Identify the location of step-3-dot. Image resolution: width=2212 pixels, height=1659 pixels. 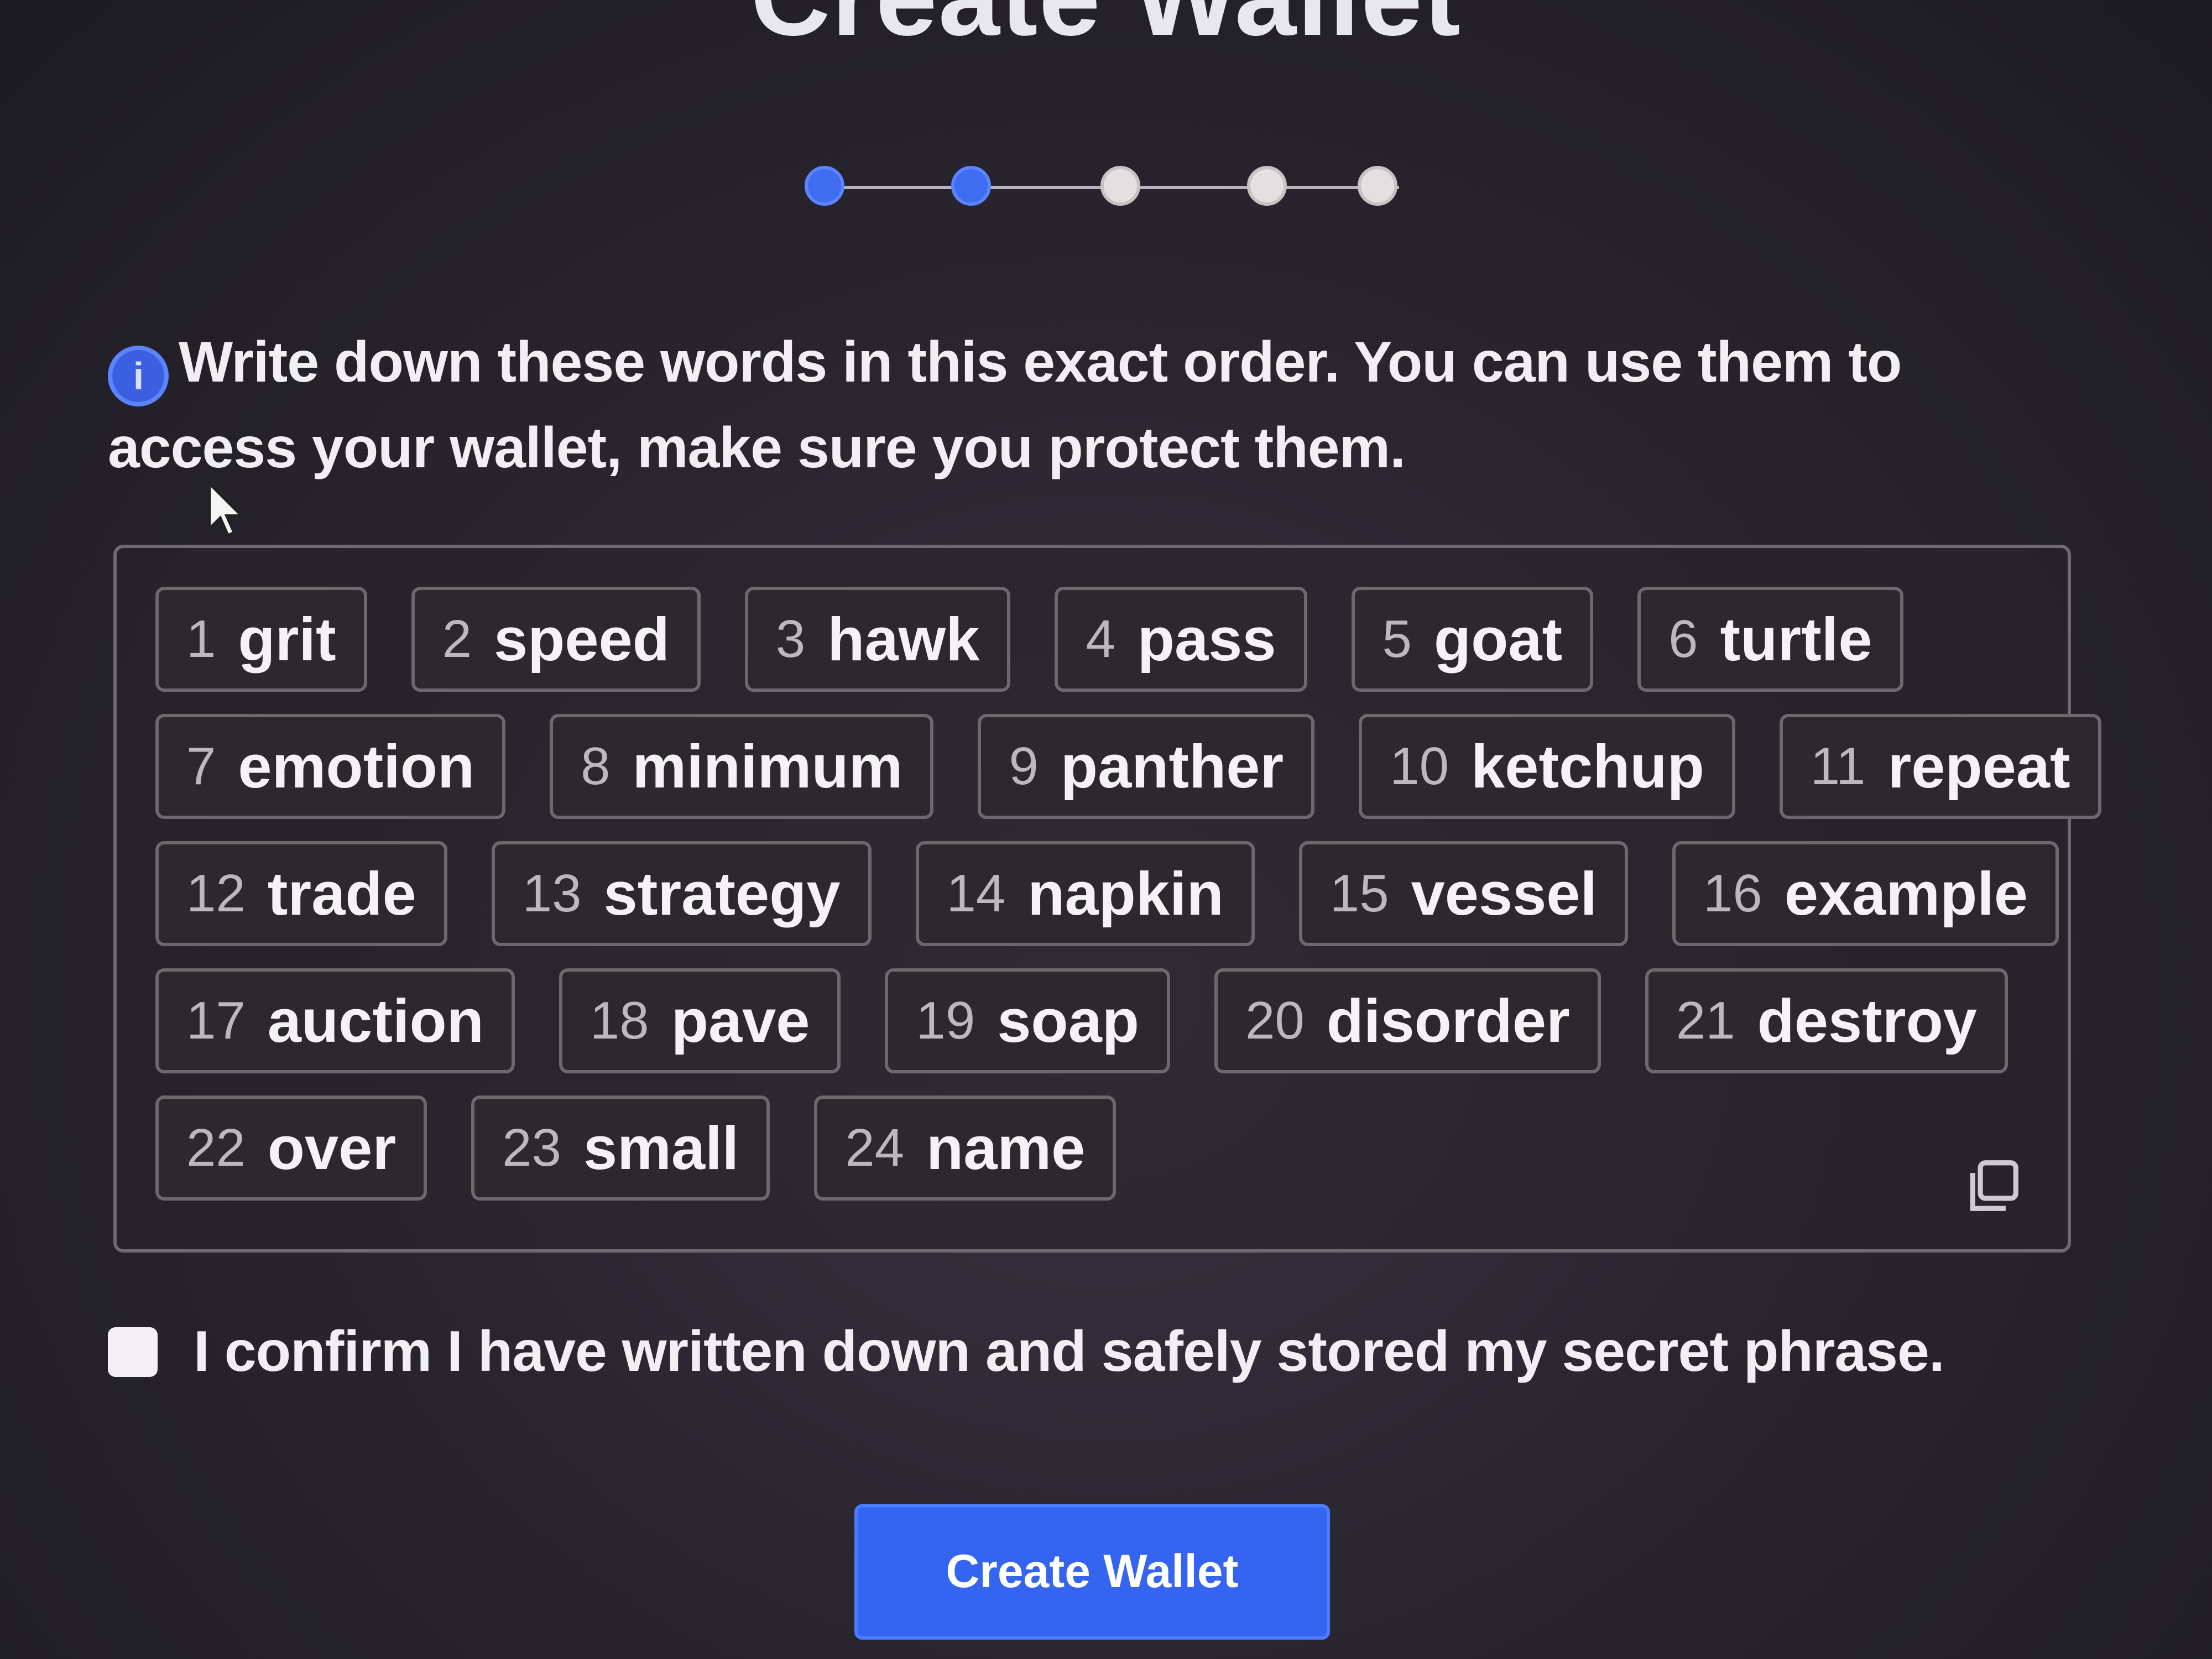
(1120, 186).